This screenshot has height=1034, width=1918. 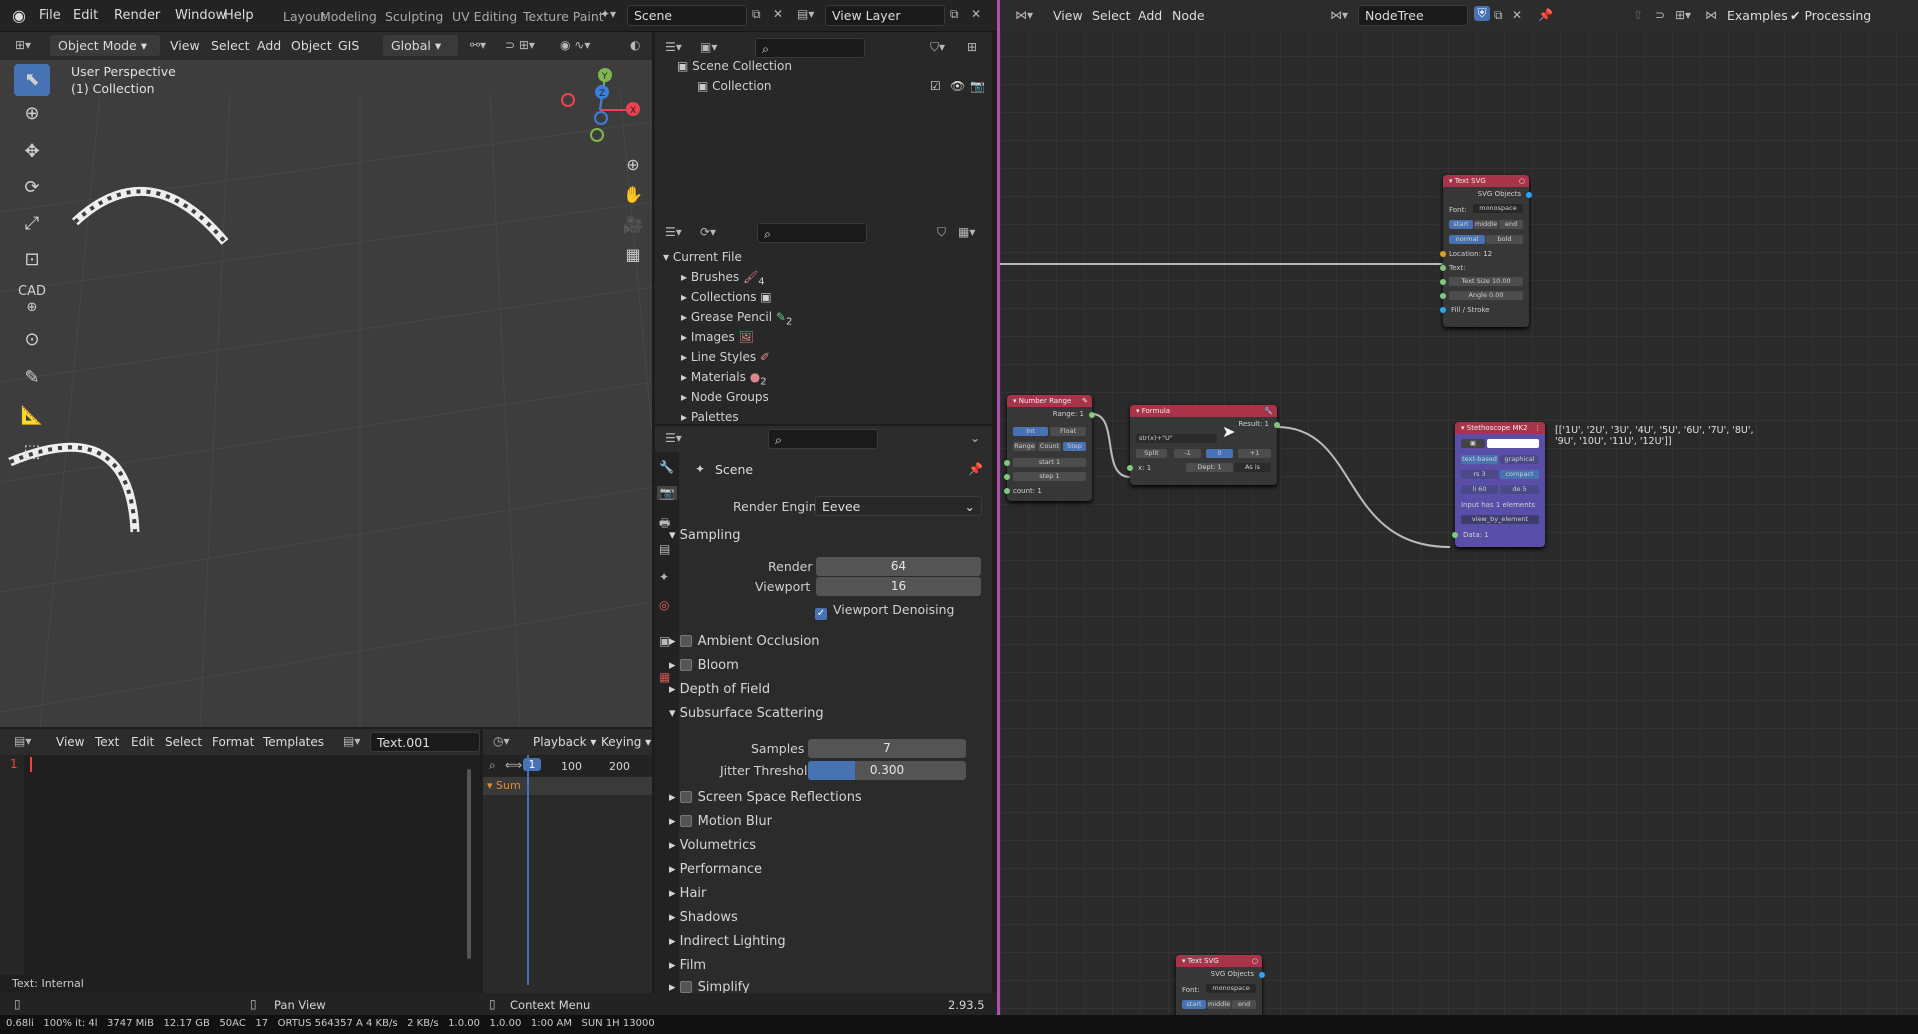 What do you see at coordinates (1482, 13) in the screenshot?
I see `fake-user-shield-icon: ⛨` at bounding box center [1482, 13].